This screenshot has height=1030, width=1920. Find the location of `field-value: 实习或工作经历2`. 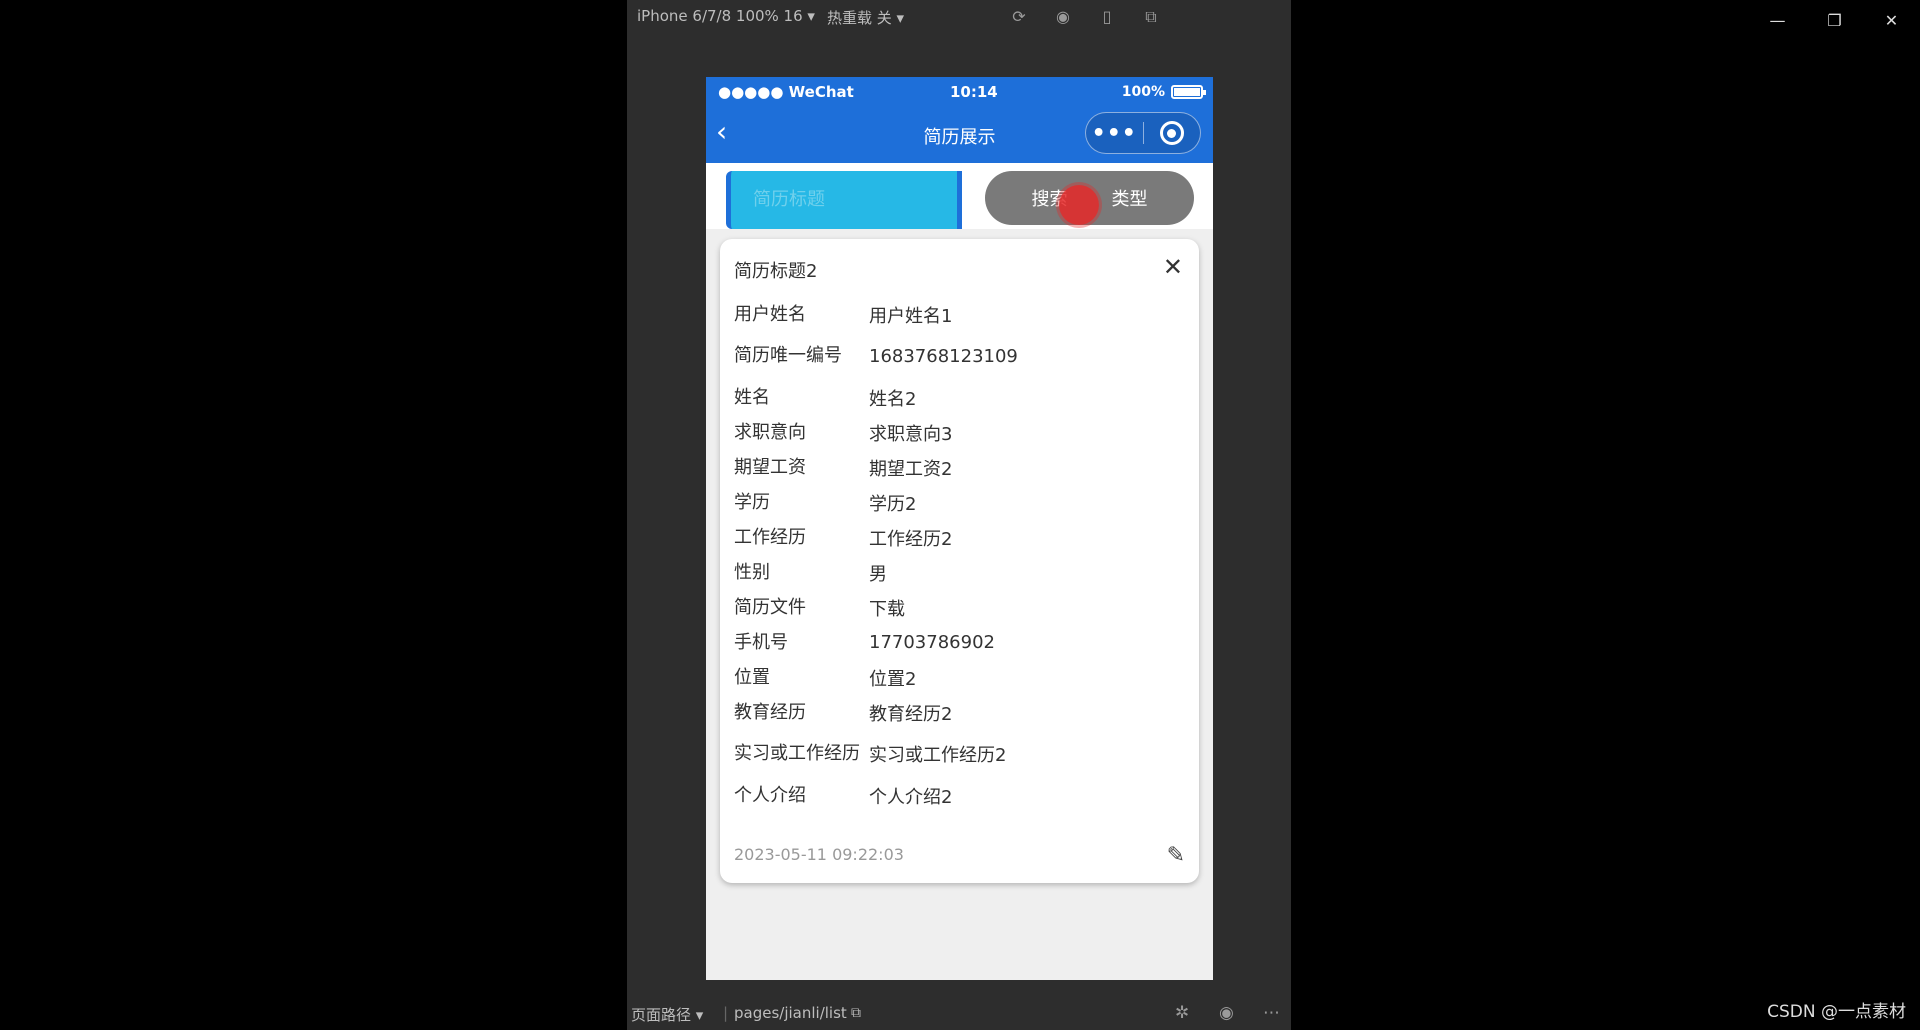

field-value: 实习或工作经历2 is located at coordinates (938, 755).